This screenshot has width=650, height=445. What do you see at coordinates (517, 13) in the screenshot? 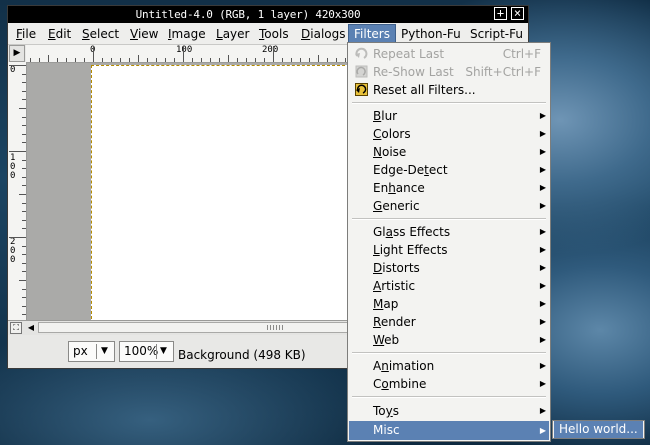
I see `close-button: ×` at bounding box center [517, 13].